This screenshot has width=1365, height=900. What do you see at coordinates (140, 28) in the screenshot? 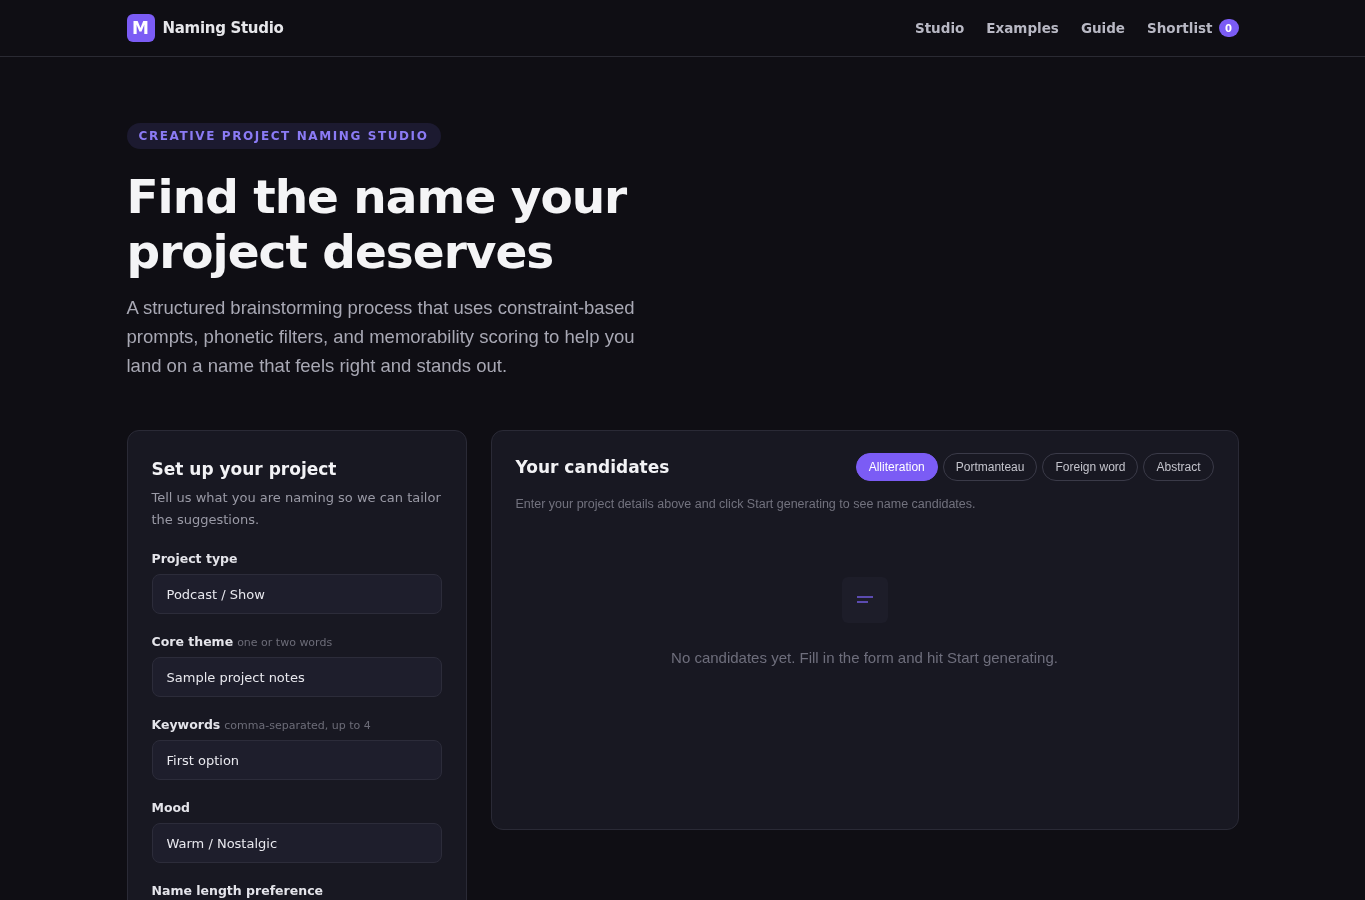
I see `logo-icon: M` at bounding box center [140, 28].